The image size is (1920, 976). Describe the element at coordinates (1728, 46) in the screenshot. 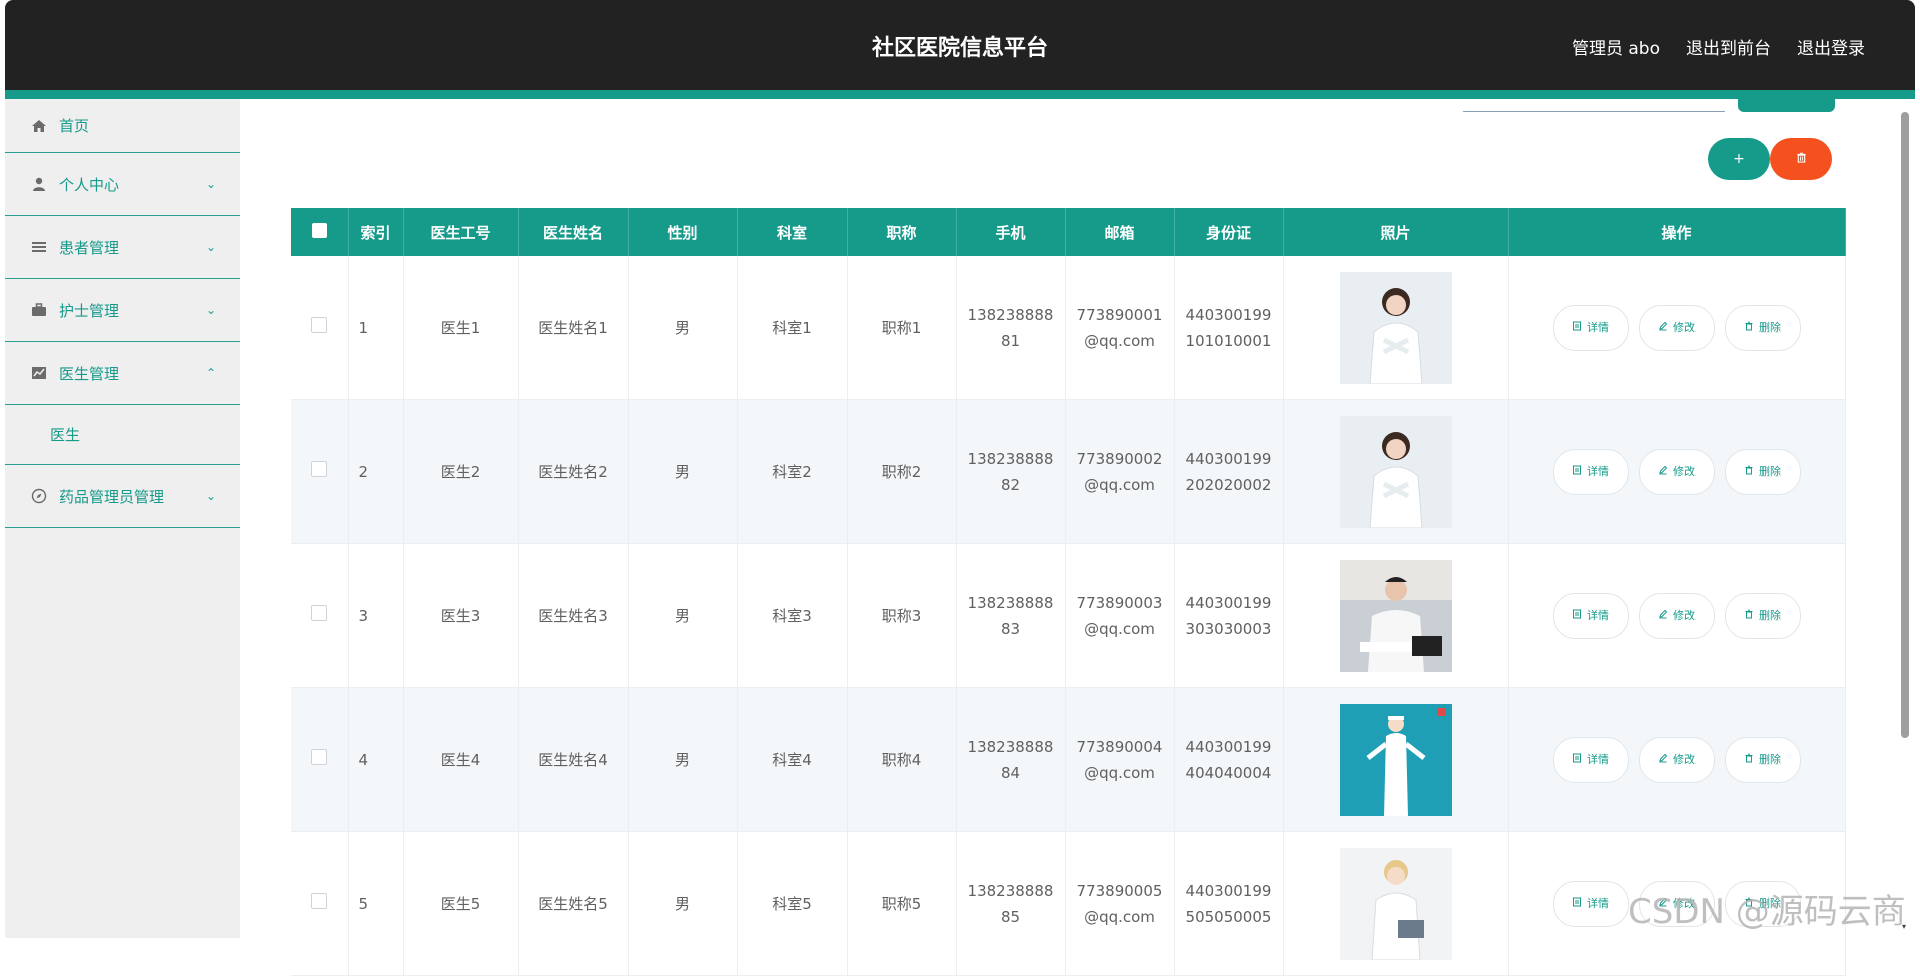

I see `exit-to-front-link: 退出到前台` at that location.